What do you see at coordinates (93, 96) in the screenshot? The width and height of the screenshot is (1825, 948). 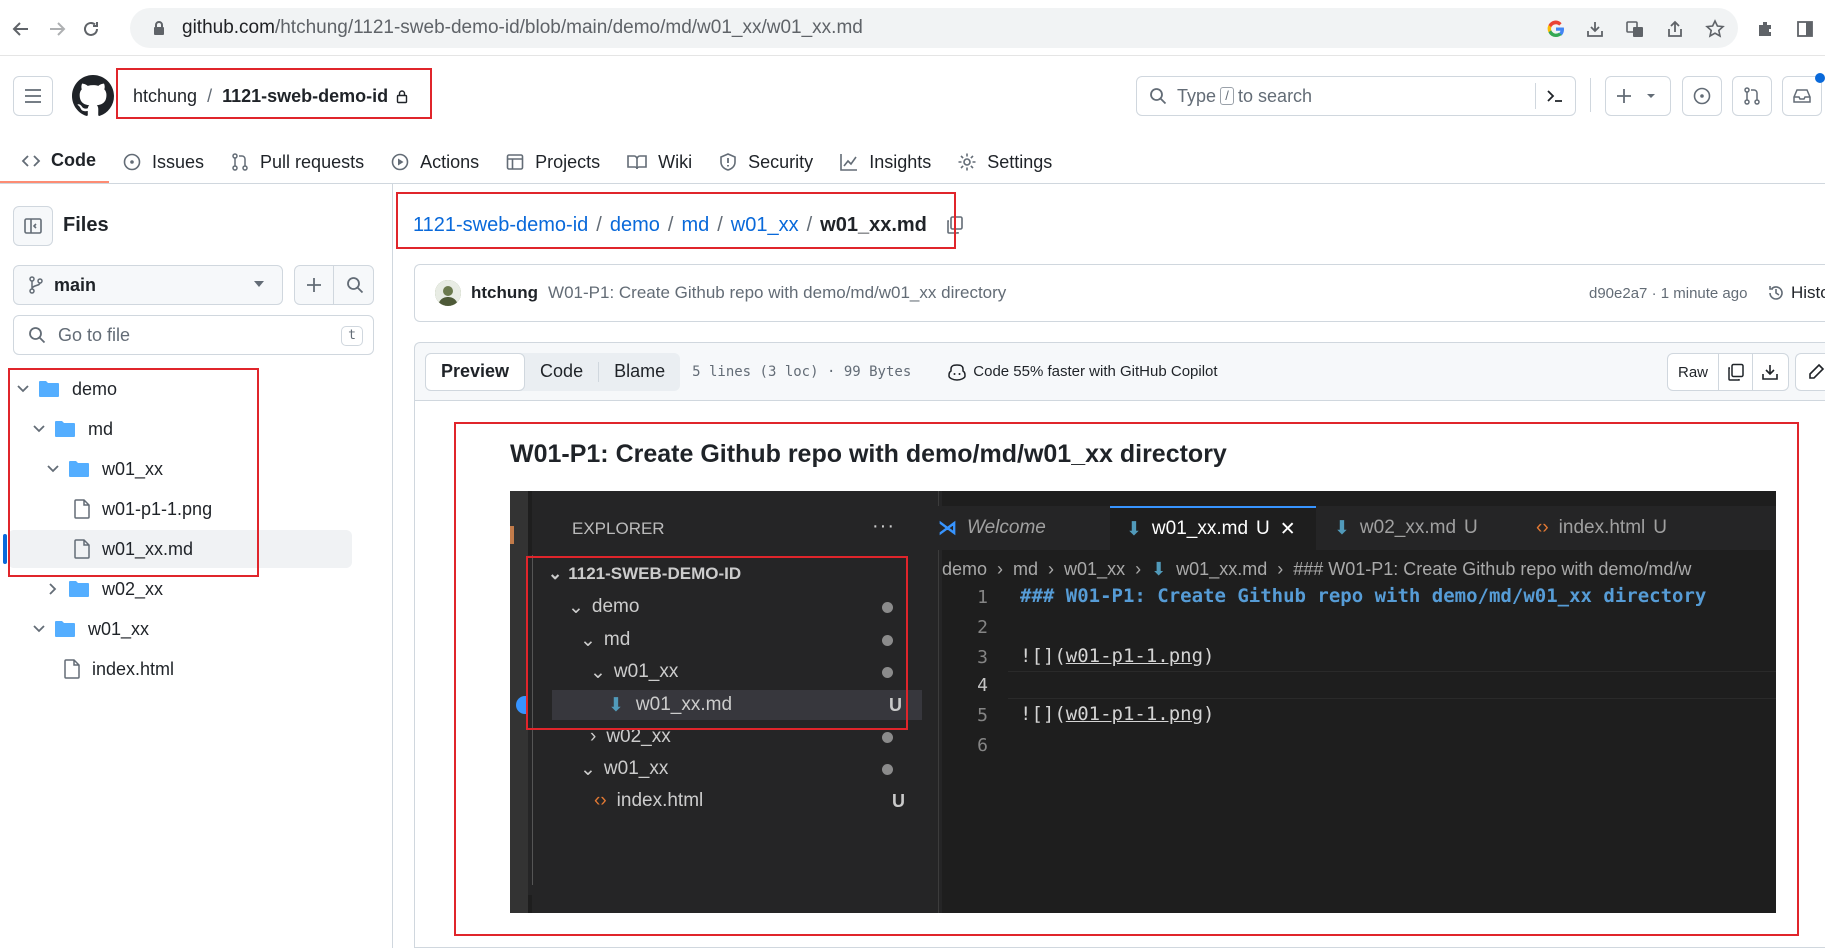 I see `github-logo-icon` at bounding box center [93, 96].